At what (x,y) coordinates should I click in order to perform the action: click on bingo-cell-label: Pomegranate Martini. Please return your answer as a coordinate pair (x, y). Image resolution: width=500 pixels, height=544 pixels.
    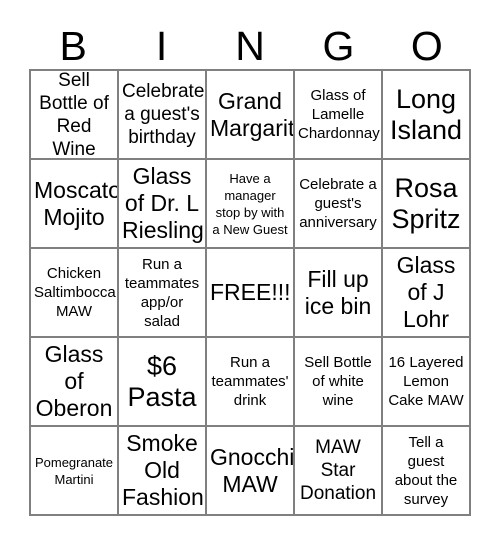
    Looking at the image, I should click on (74, 470).